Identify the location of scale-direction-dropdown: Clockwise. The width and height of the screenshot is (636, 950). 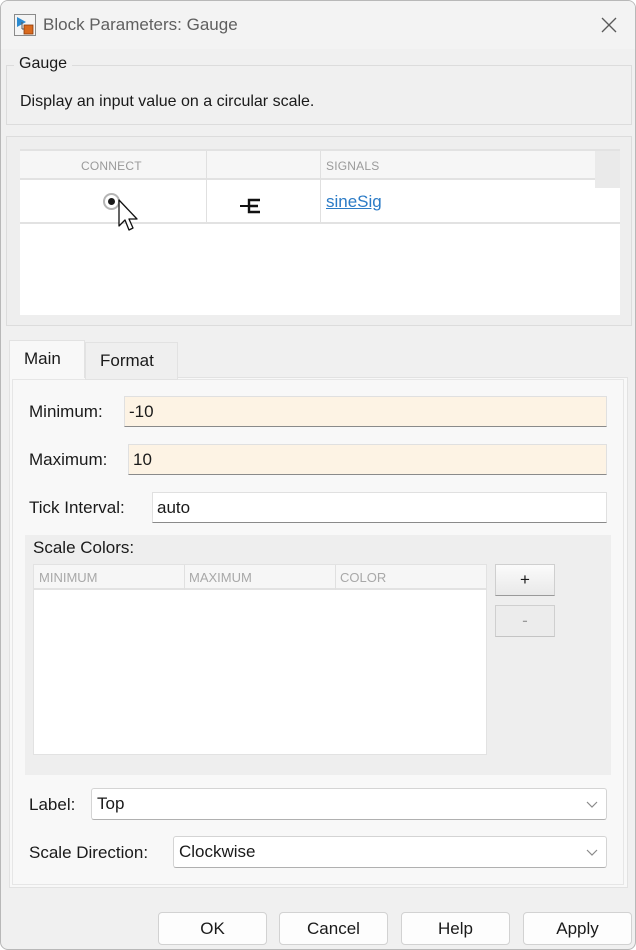
(390, 852).